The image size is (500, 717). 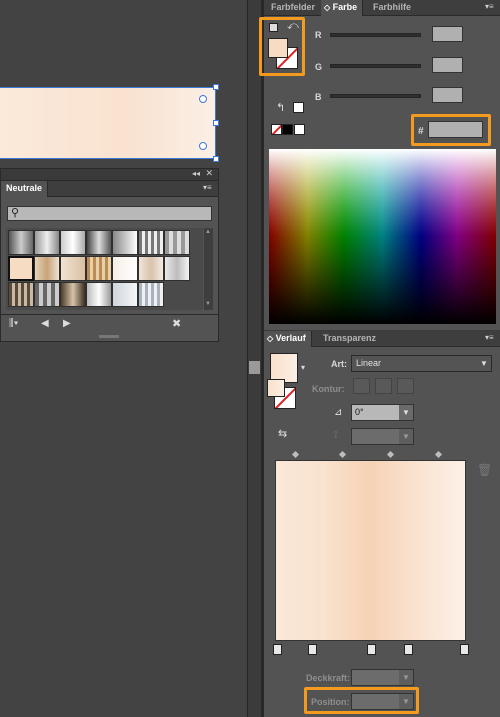 I want to click on stroke-gradient-across-button, so click(x=405, y=386).